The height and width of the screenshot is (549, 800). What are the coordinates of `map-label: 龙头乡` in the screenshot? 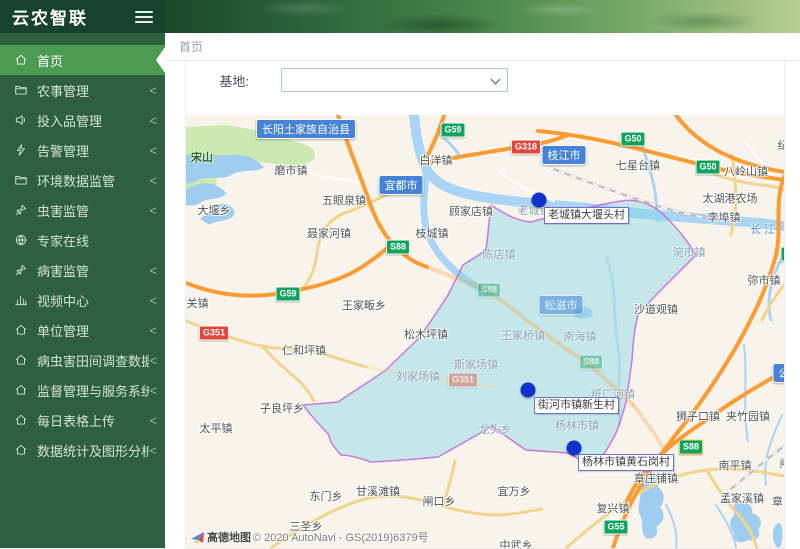 It's located at (495, 430).